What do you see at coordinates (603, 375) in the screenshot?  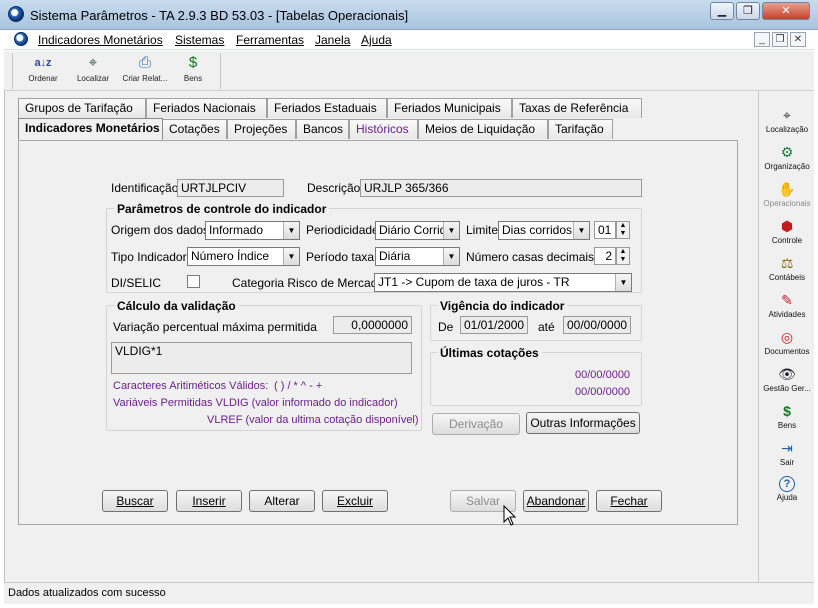 I see `cotacao-value: 00/00/0000` at bounding box center [603, 375].